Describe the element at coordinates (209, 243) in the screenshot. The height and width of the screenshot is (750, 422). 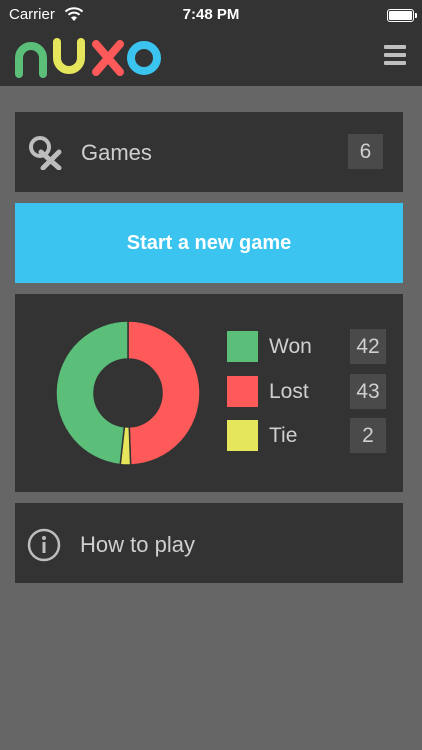
I see `start-new-game-button: Start a new game` at that location.